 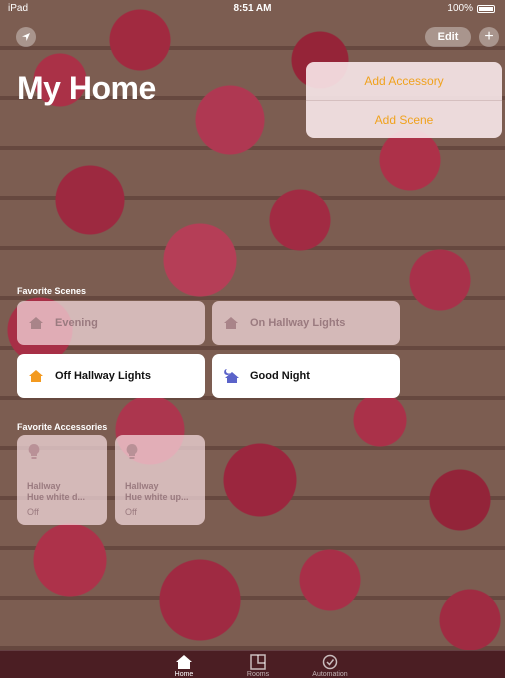 I want to click on page-title: My Home, so click(x=86, y=88).